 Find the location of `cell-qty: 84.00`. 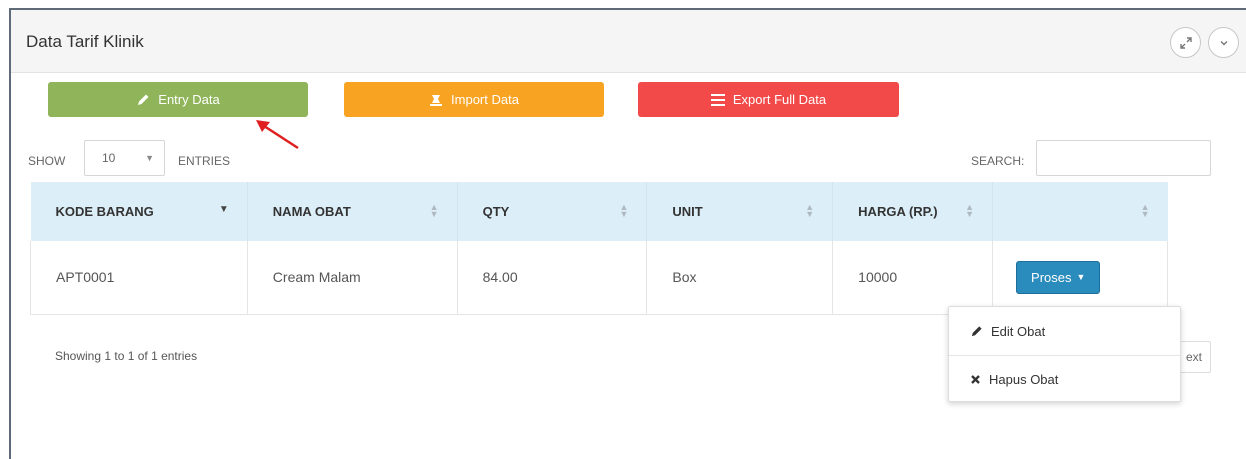

cell-qty: 84.00 is located at coordinates (552, 278).